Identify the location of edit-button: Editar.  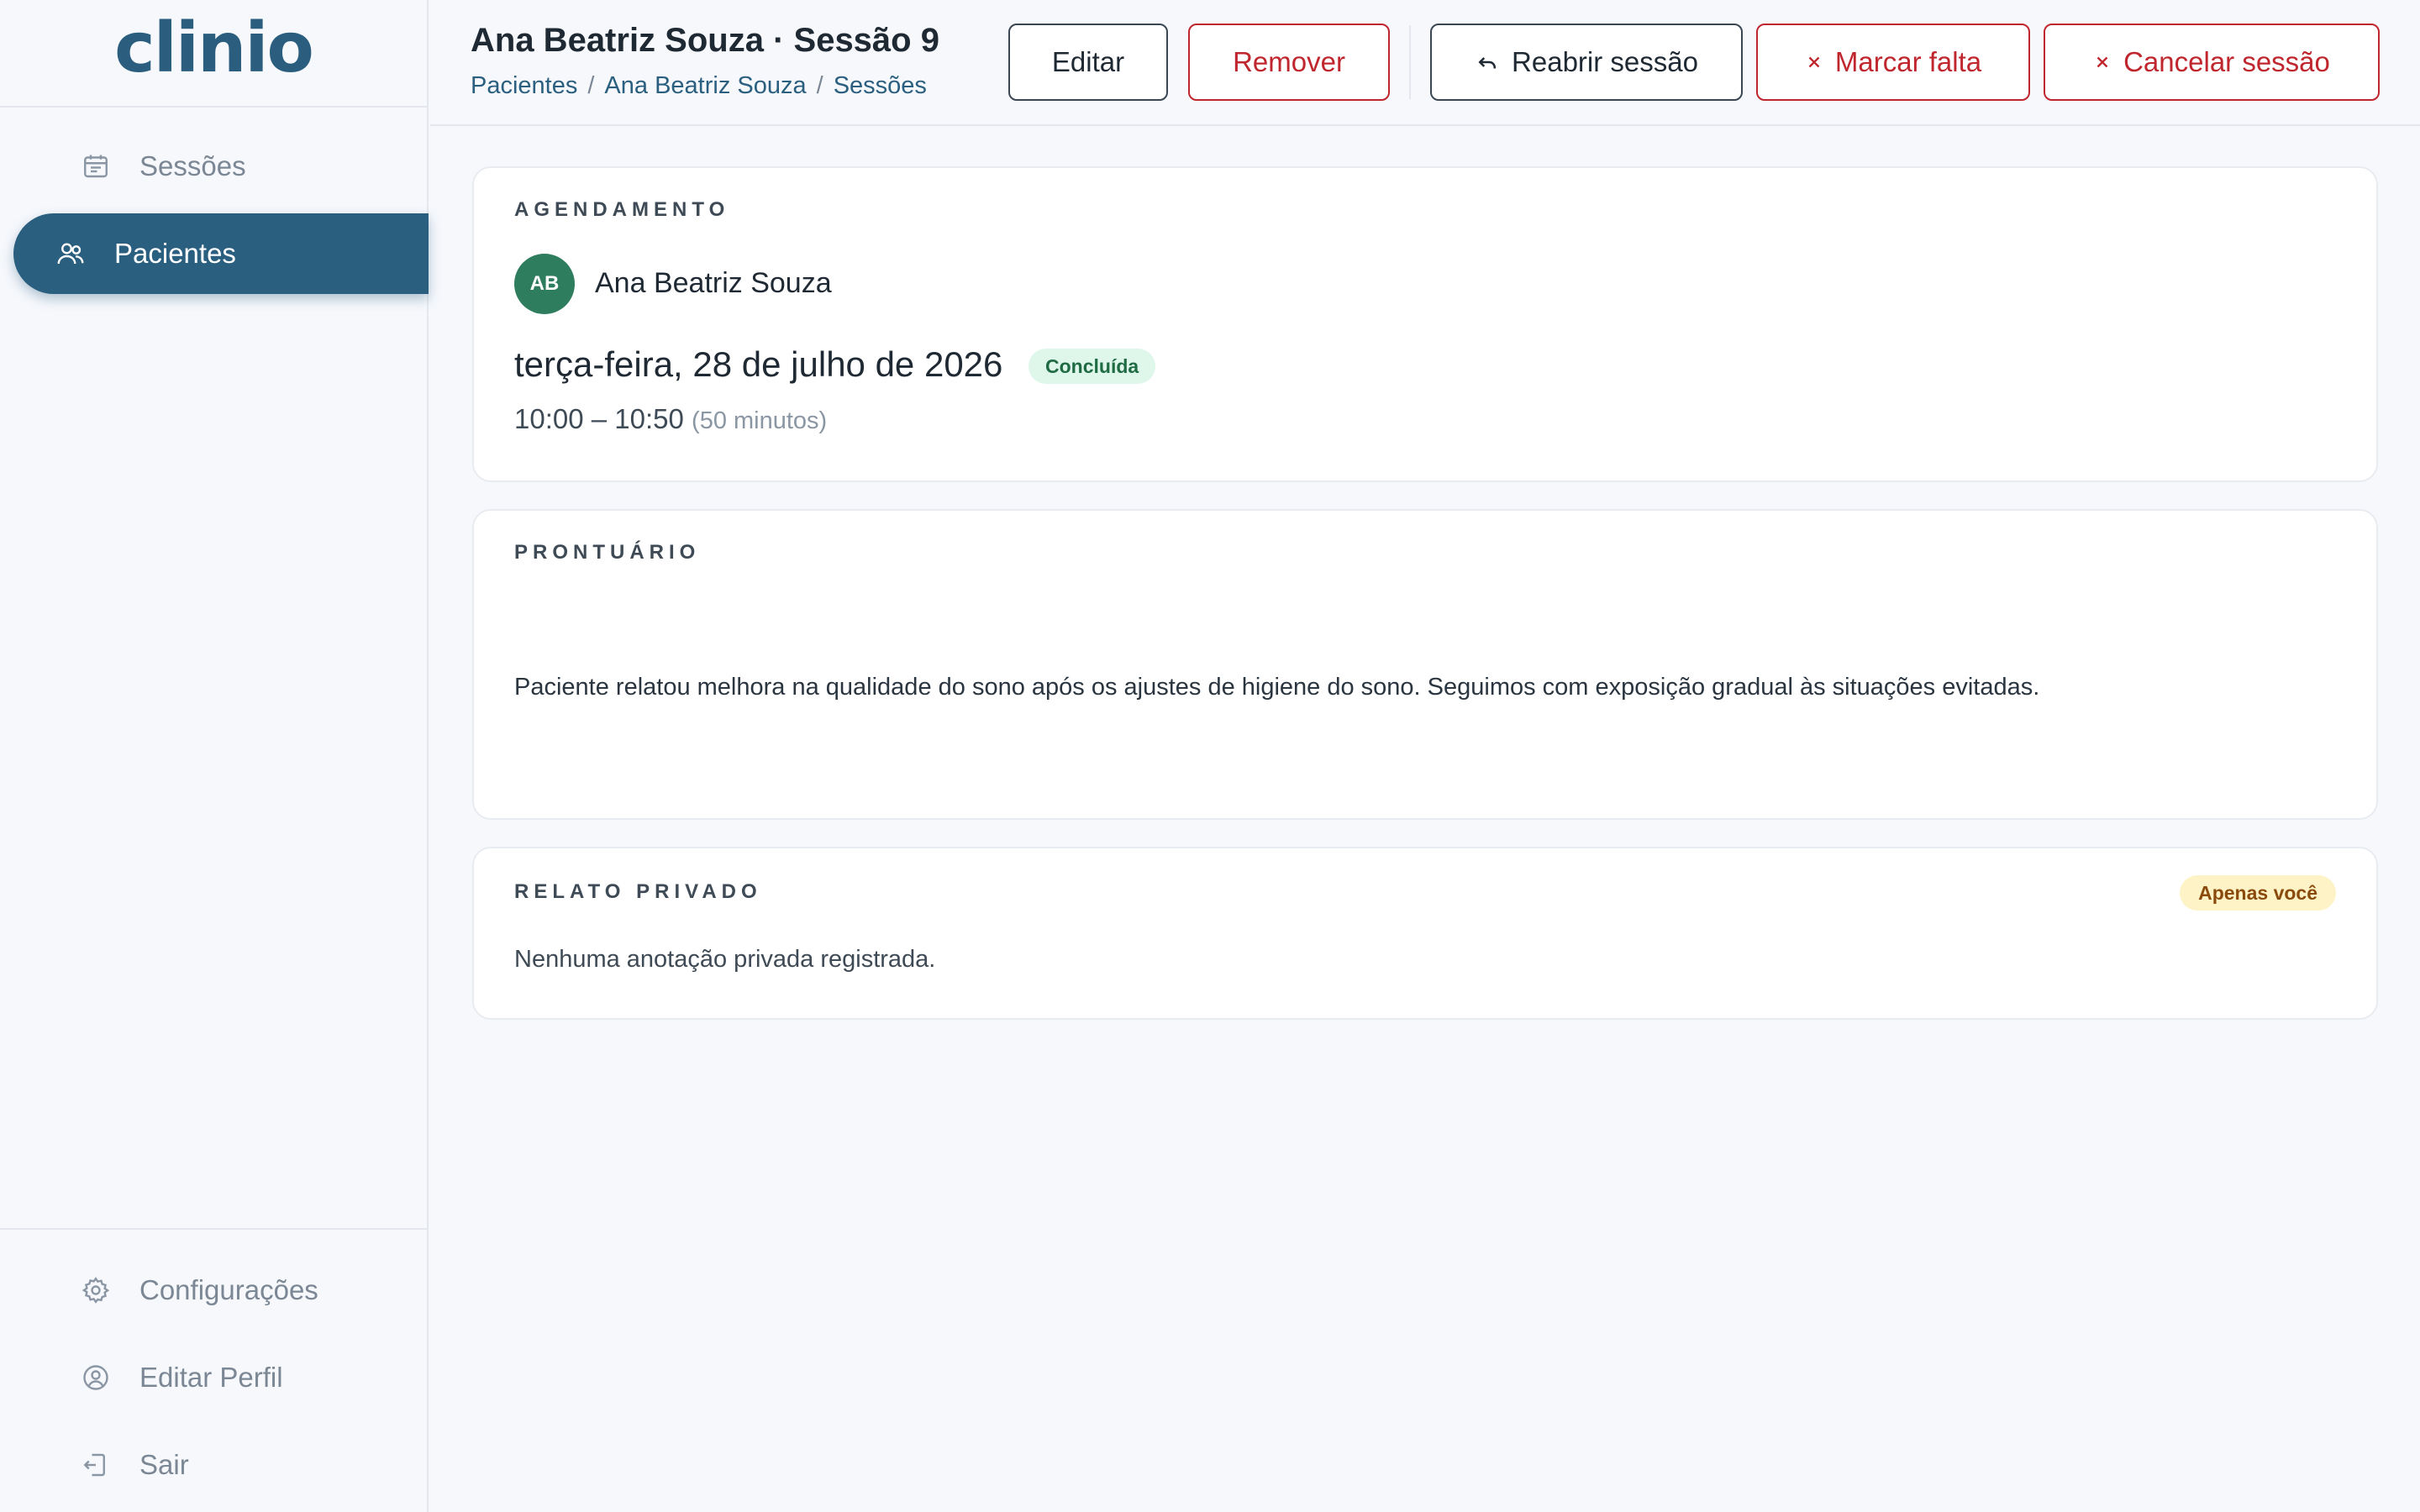
(1088, 62).